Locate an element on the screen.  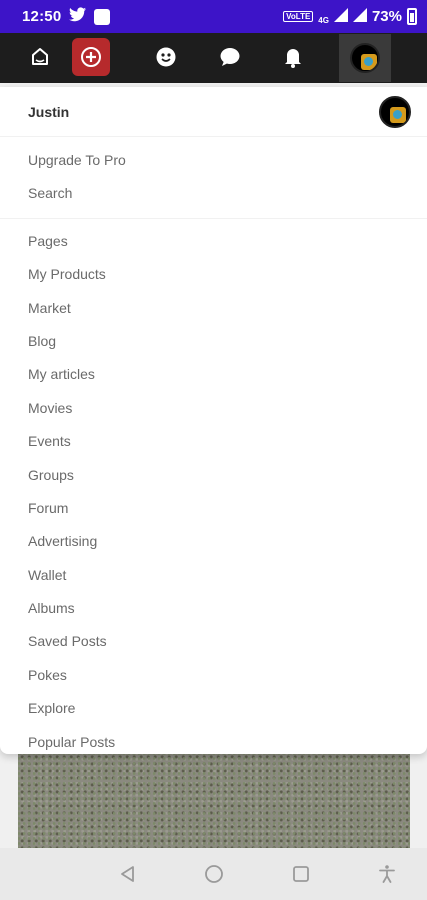
menu-item-blog: Blog is located at coordinates (213, 341).